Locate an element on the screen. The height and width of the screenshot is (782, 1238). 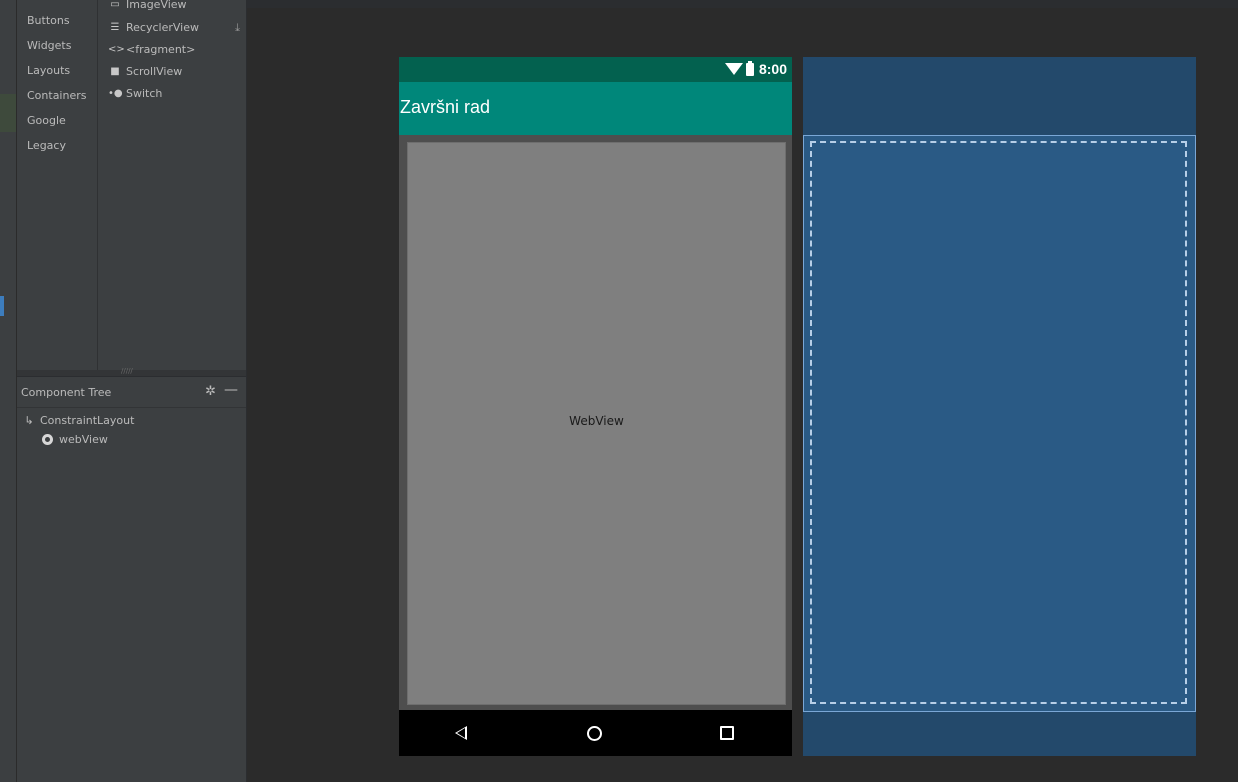
palette-category-google: Google is located at coordinates (57, 120).